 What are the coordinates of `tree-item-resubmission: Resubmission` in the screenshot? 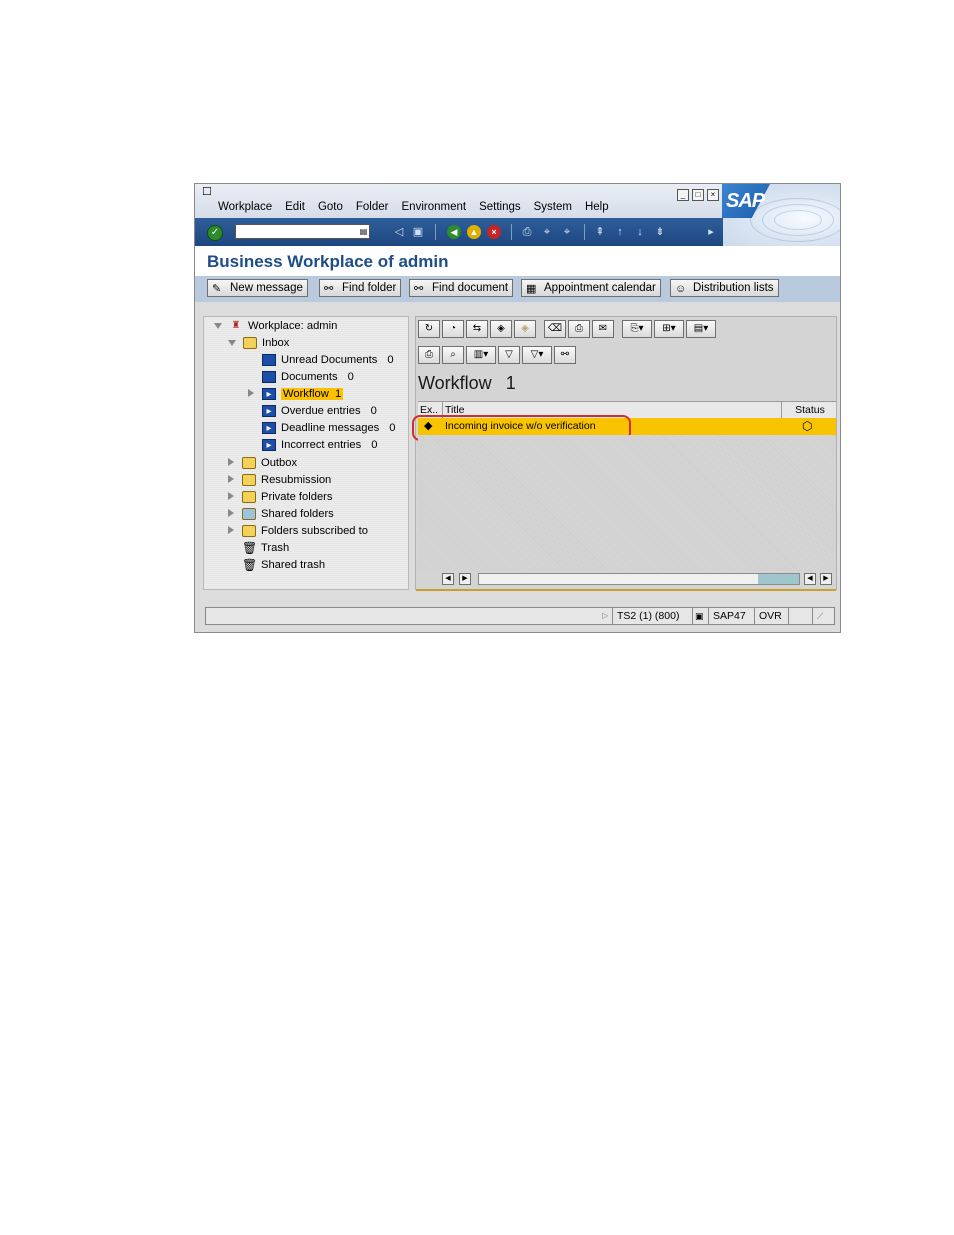 It's located at (279, 480).